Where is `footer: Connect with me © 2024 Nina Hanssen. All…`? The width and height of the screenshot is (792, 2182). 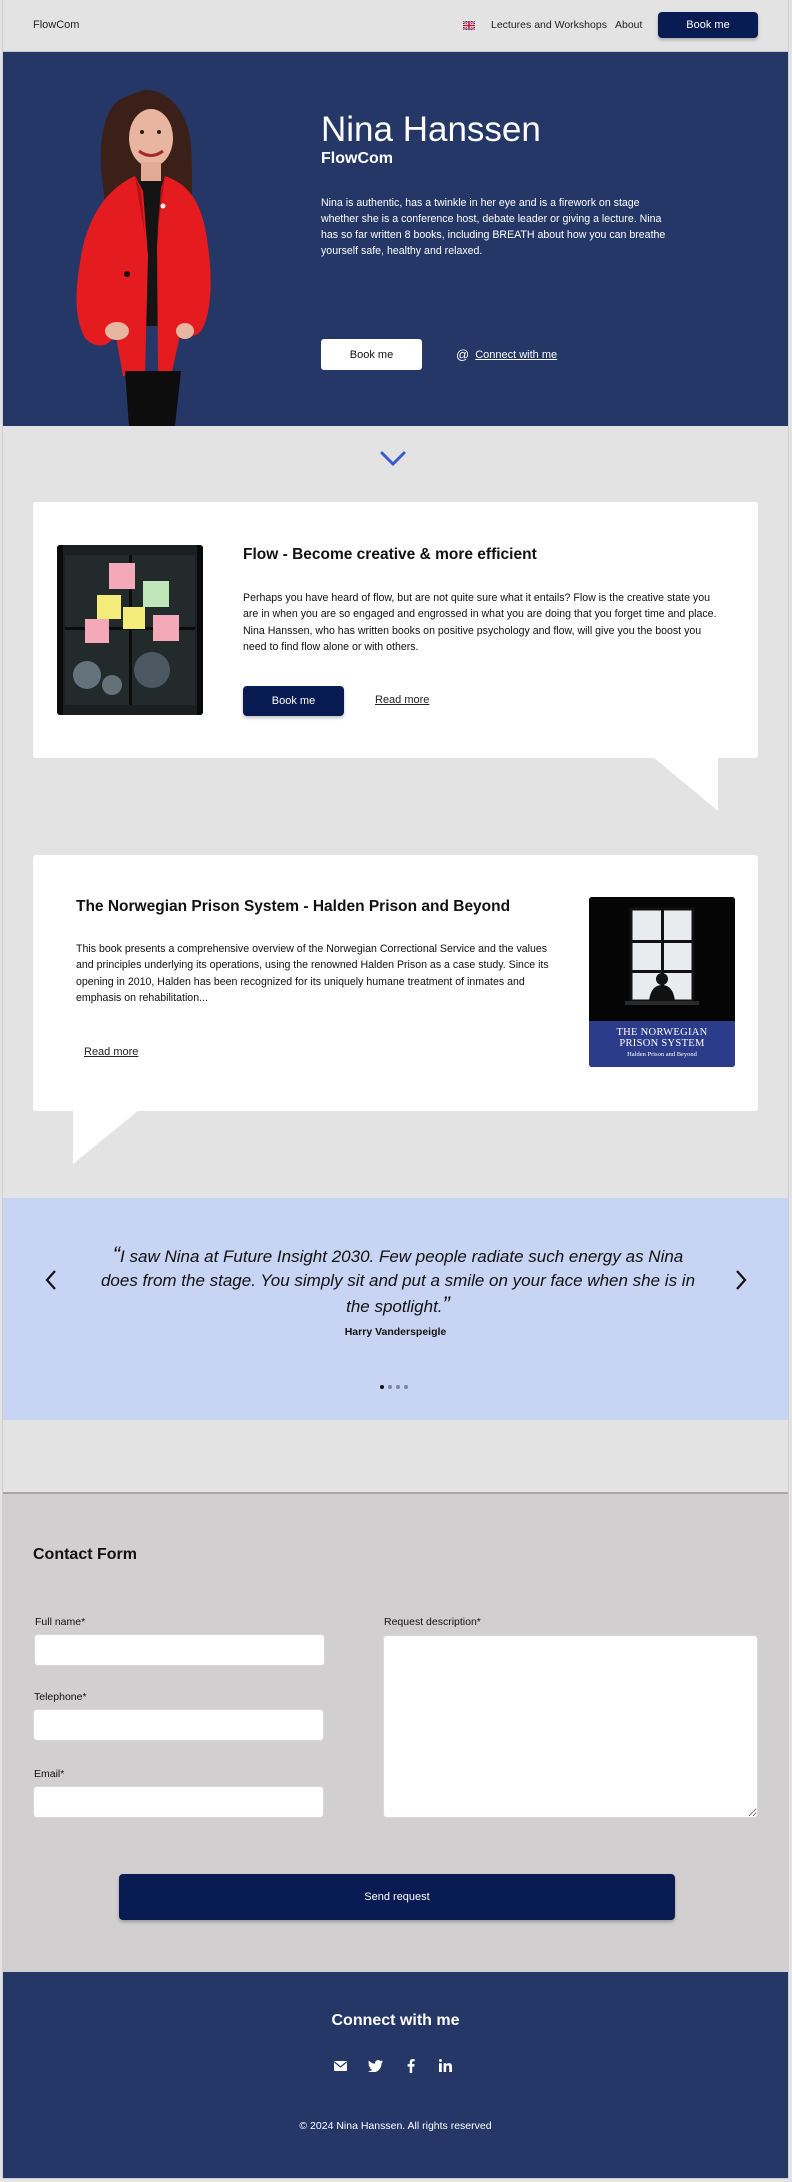
footer: Connect with me © 2024 Nina Hanssen. All… is located at coordinates (395, 2075).